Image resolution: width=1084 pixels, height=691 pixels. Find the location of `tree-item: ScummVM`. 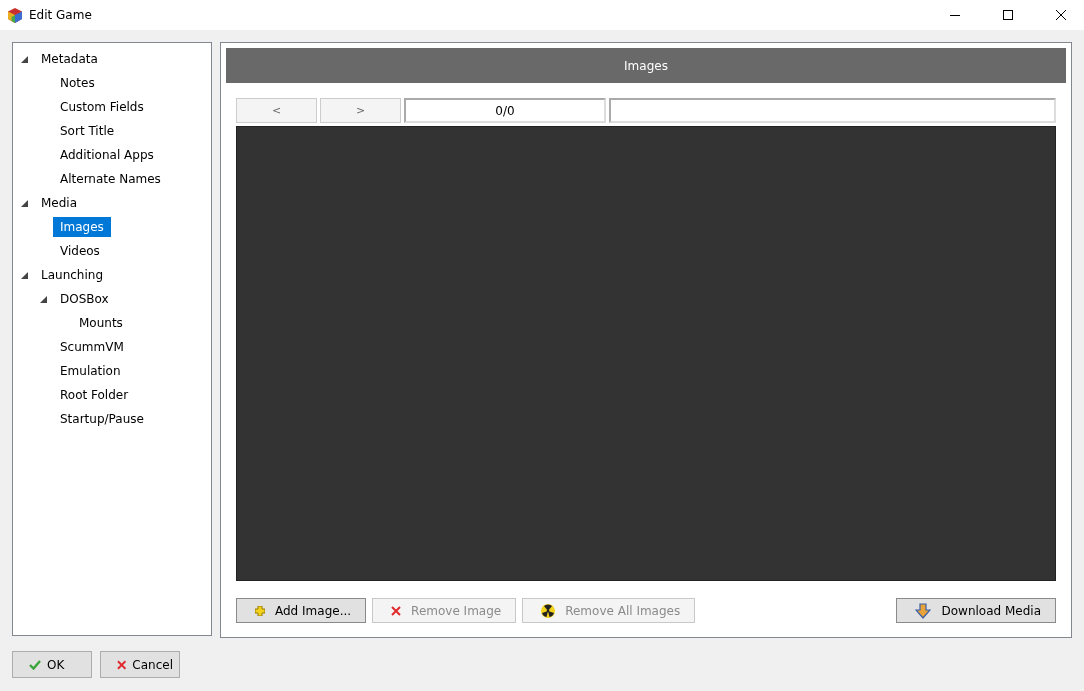

tree-item: ScummVM is located at coordinates (92, 347).